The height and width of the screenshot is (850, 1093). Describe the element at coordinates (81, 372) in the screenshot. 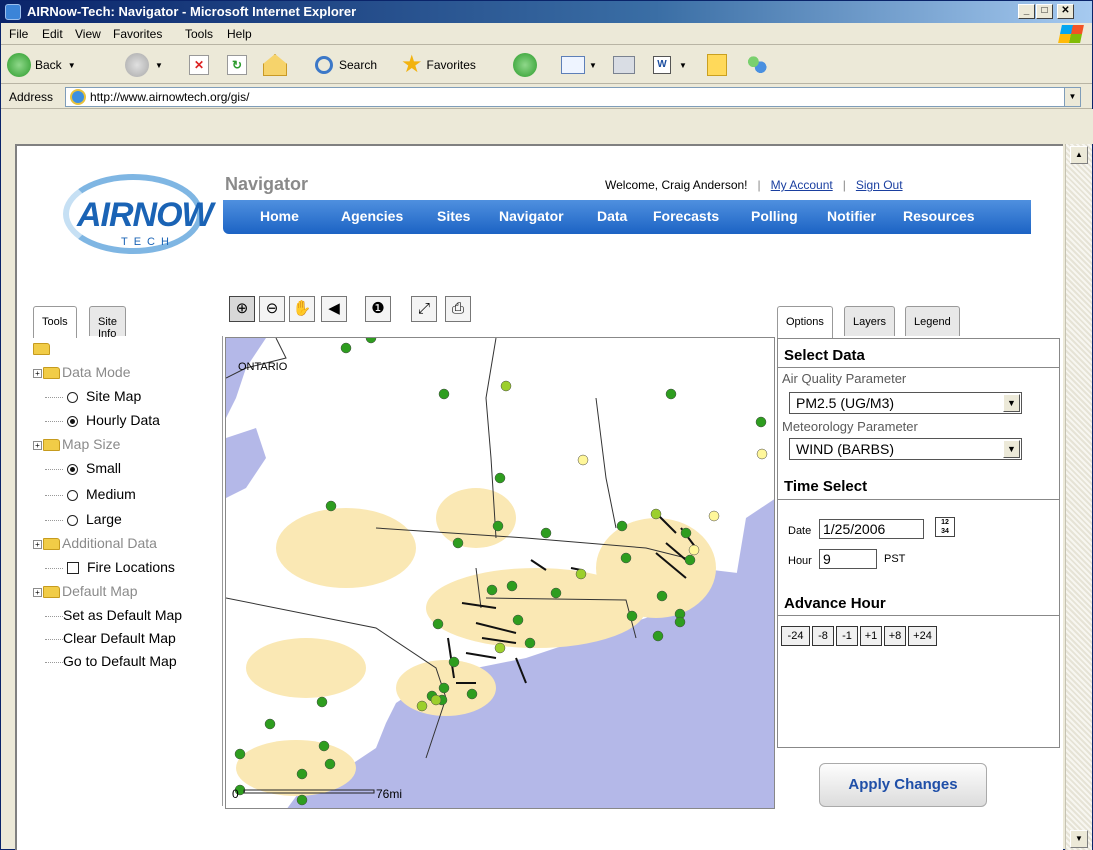

I see `tree-data-mode: + Data Mode` at that location.